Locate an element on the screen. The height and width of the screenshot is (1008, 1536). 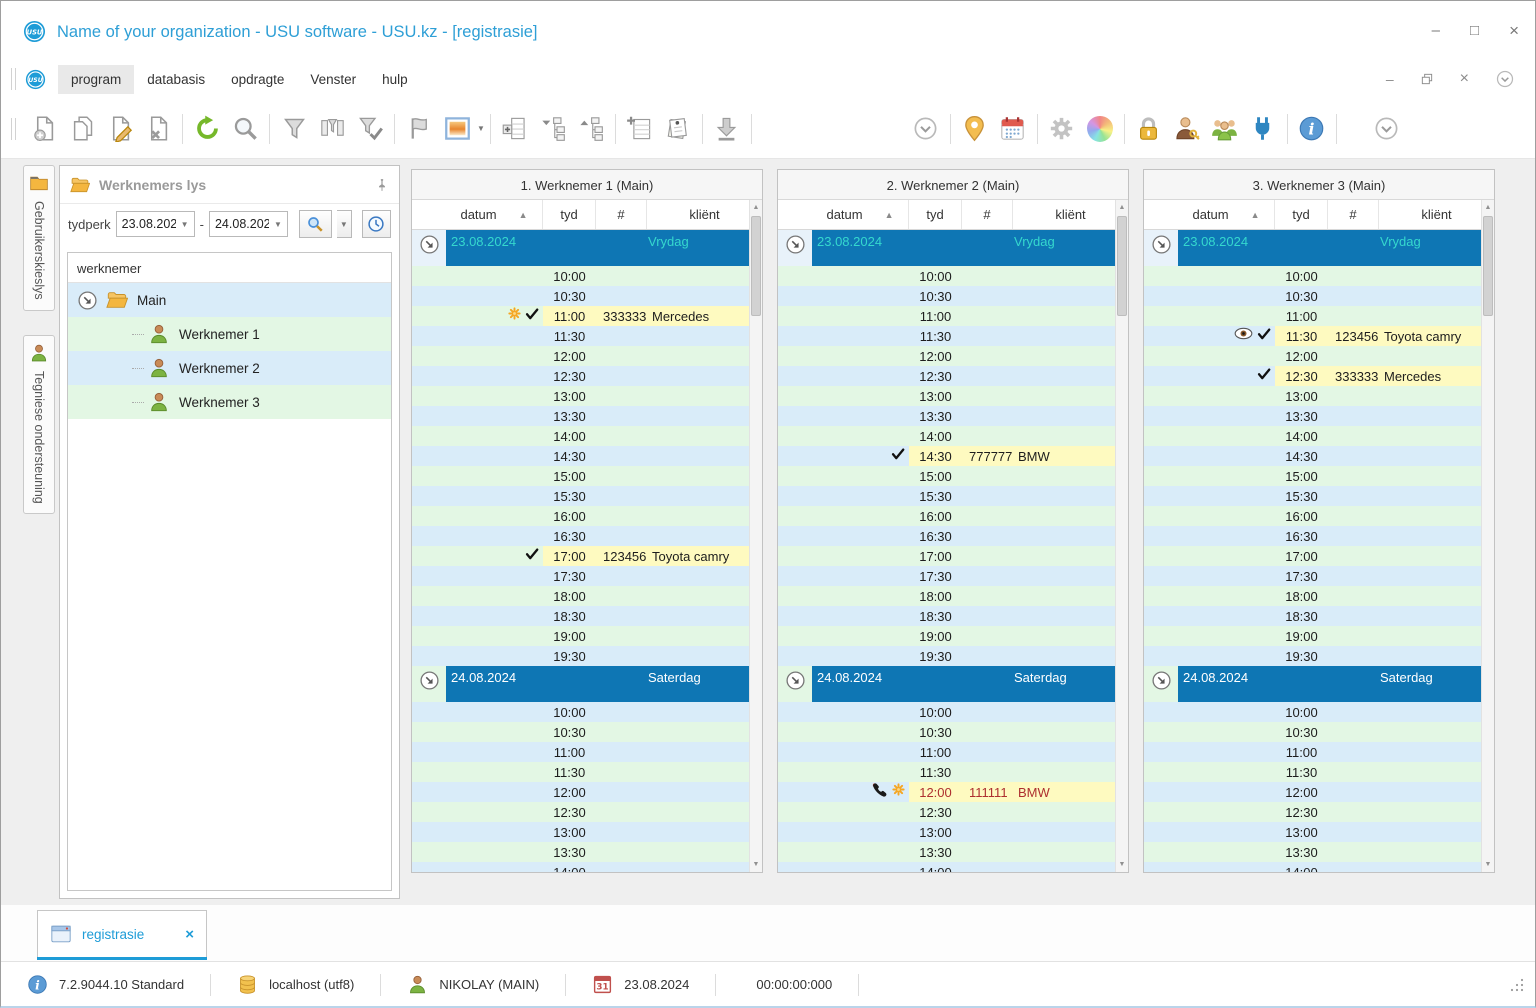
time-slot-row: 15:00 is located at coordinates (946, 476).